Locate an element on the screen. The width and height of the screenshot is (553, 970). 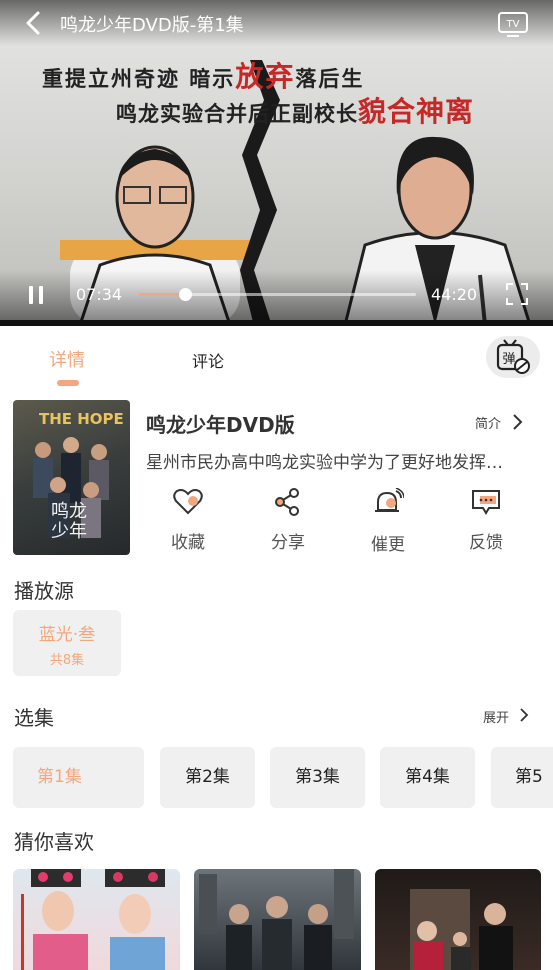
fullscreen-icon is located at coordinates (517, 294).